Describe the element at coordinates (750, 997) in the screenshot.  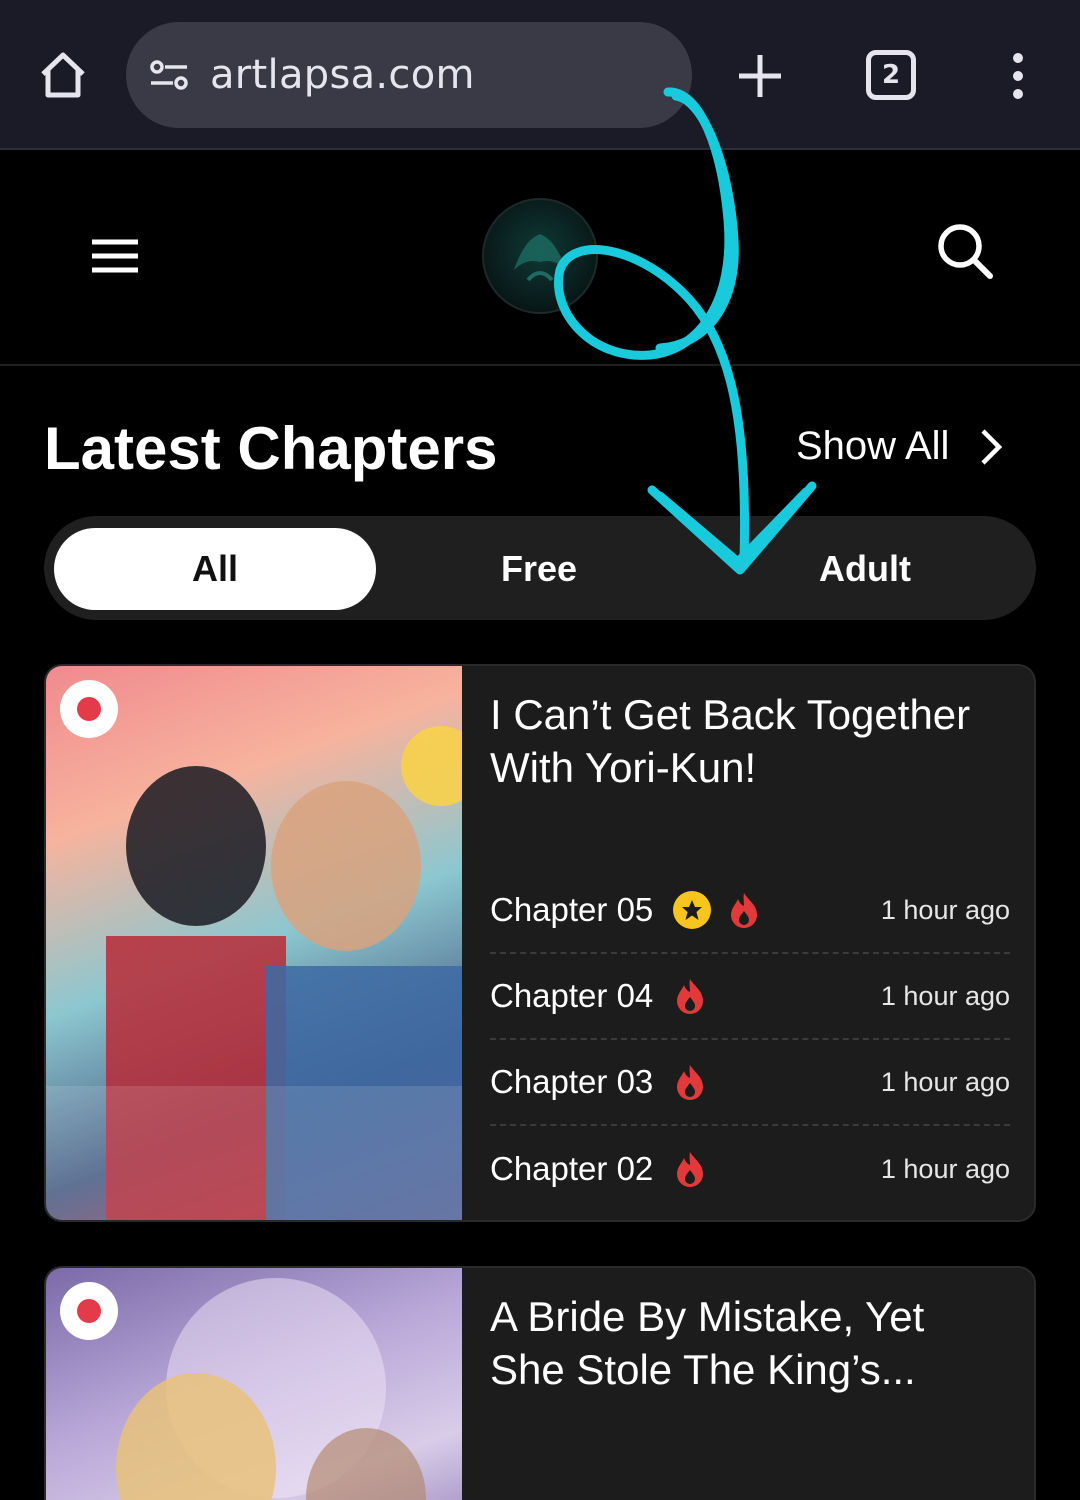
I see `chapter-row: Chapter 04 1 hour ago` at that location.